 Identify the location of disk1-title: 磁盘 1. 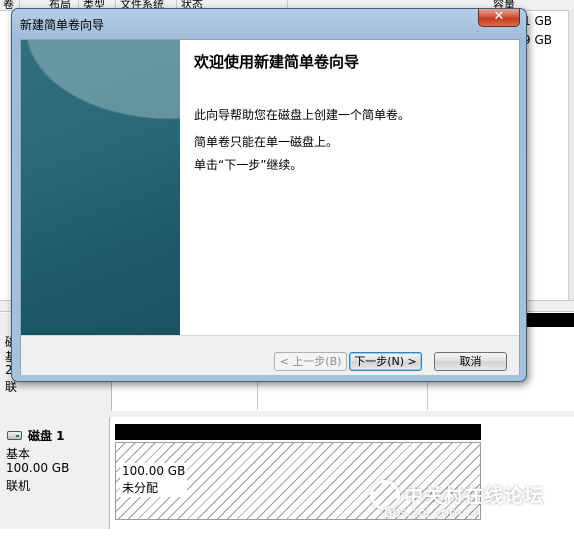
(36, 435).